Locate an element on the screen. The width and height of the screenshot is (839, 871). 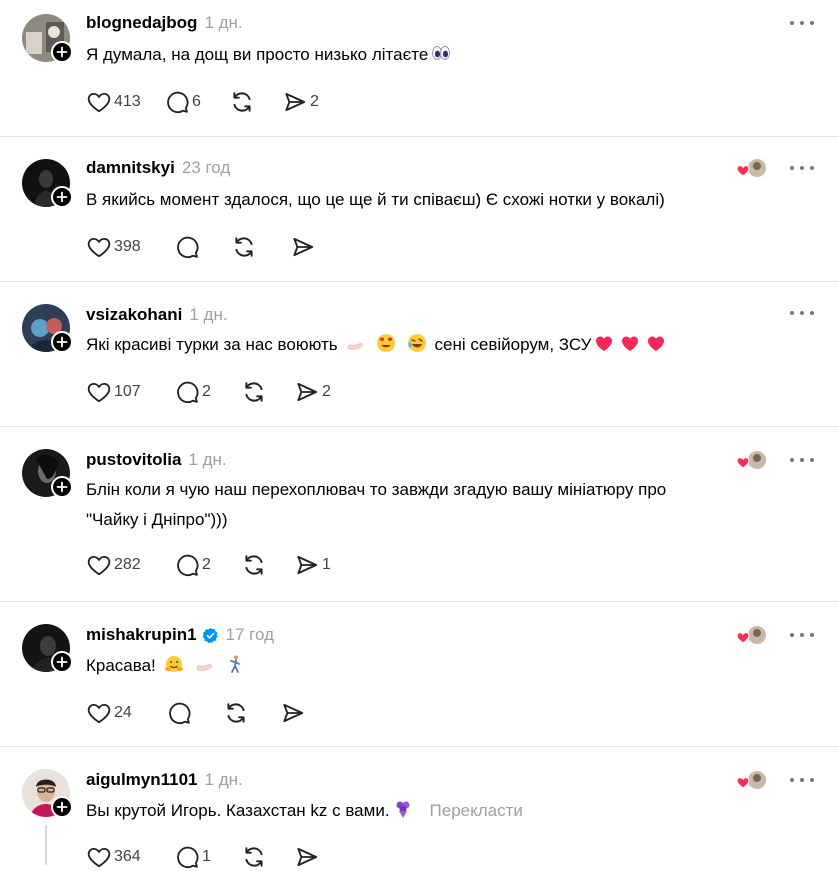
translate-link: Перекласти is located at coordinates (476, 810).